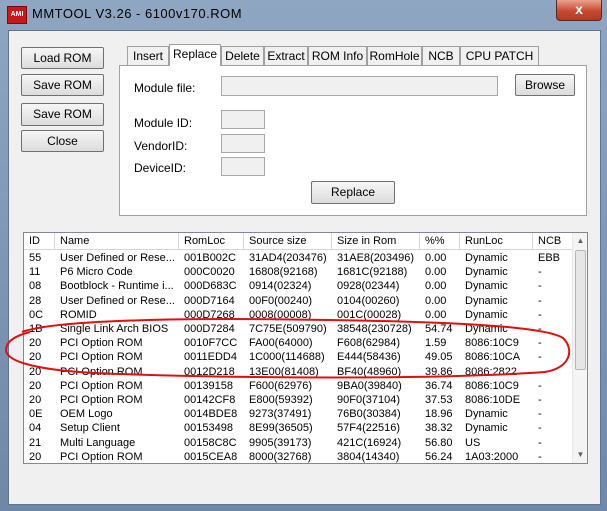 The image size is (607, 511). What do you see at coordinates (62, 122) in the screenshot?
I see `save-rom-as-button: Save ROM as..` at bounding box center [62, 122].